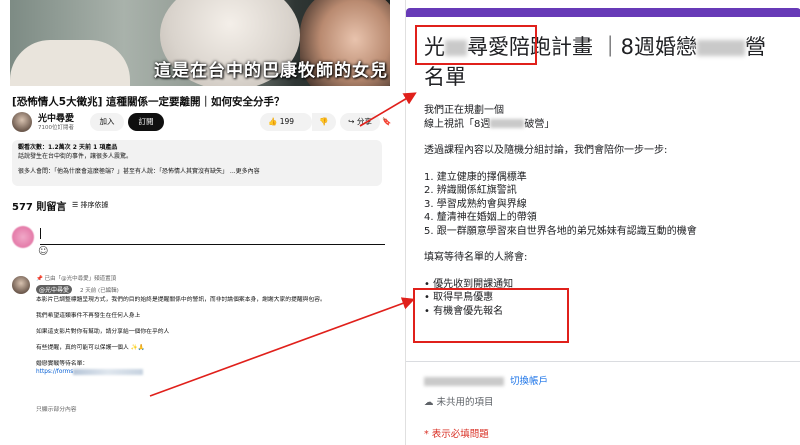 The width and height of the screenshot is (800, 445). What do you see at coordinates (475, 177) in the screenshot?
I see `step-item: 1. 建立健康的擇偶標準` at bounding box center [475, 177].